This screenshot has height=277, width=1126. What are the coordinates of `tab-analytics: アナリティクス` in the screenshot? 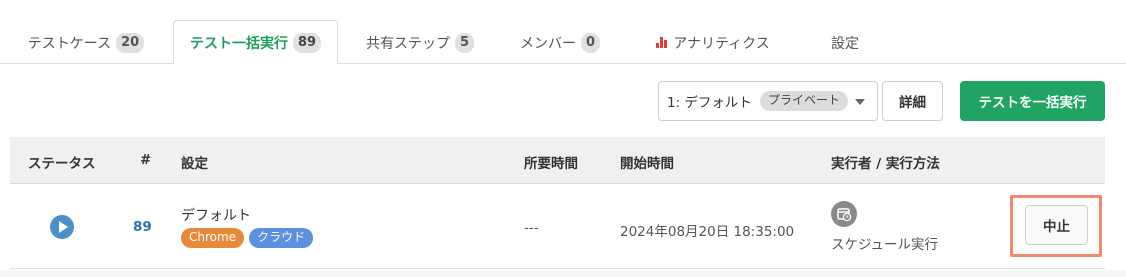 It's located at (713, 42).